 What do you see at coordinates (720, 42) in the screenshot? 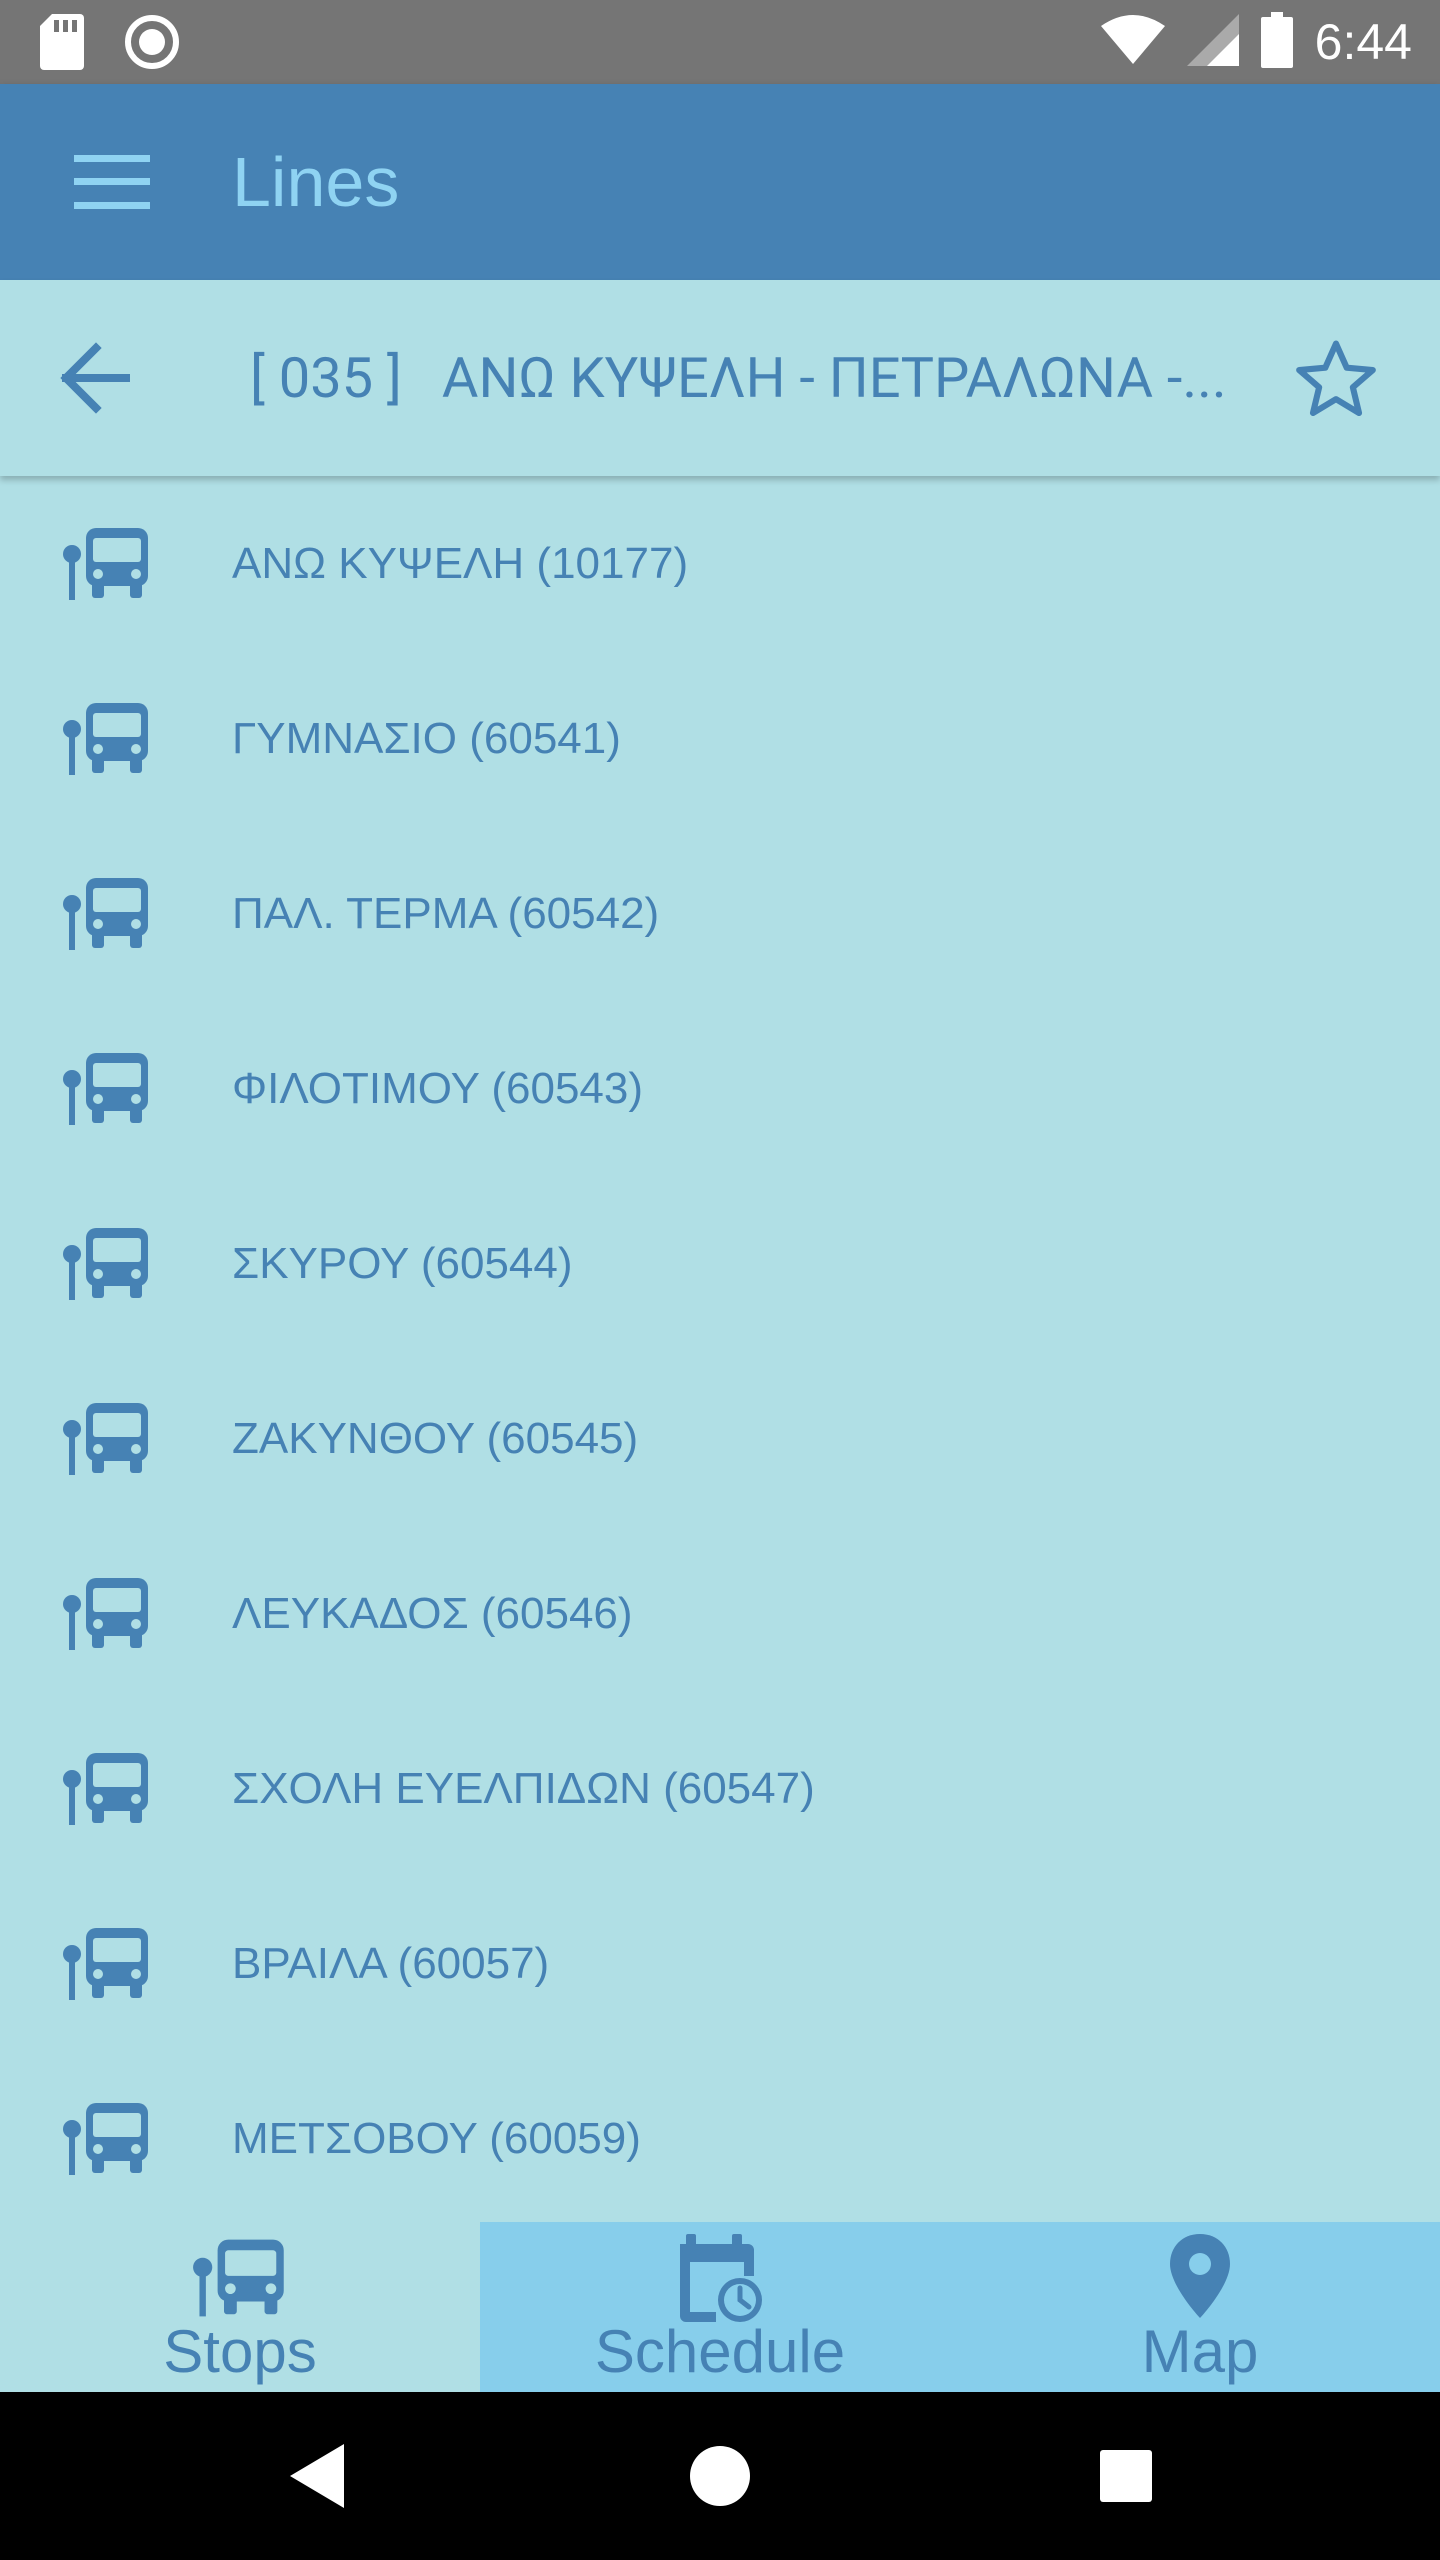
I see `status-bar: 6:44` at bounding box center [720, 42].